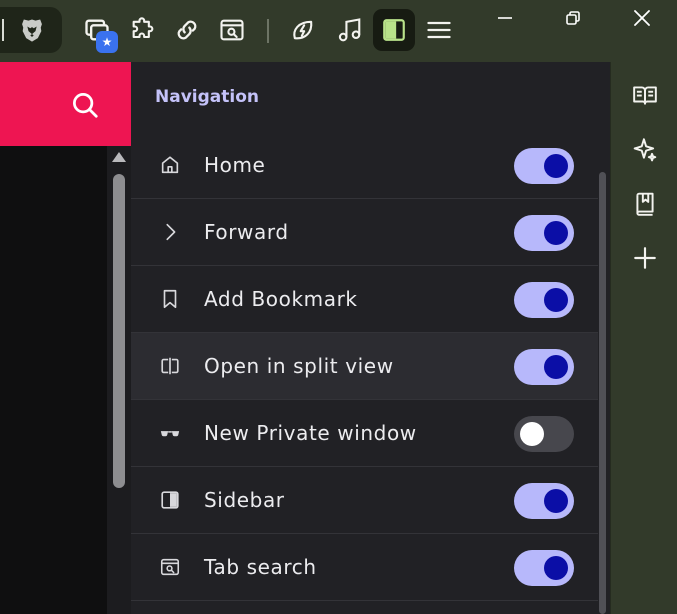 The image size is (677, 614). I want to click on toggle-open-in-split-view, so click(544, 367).